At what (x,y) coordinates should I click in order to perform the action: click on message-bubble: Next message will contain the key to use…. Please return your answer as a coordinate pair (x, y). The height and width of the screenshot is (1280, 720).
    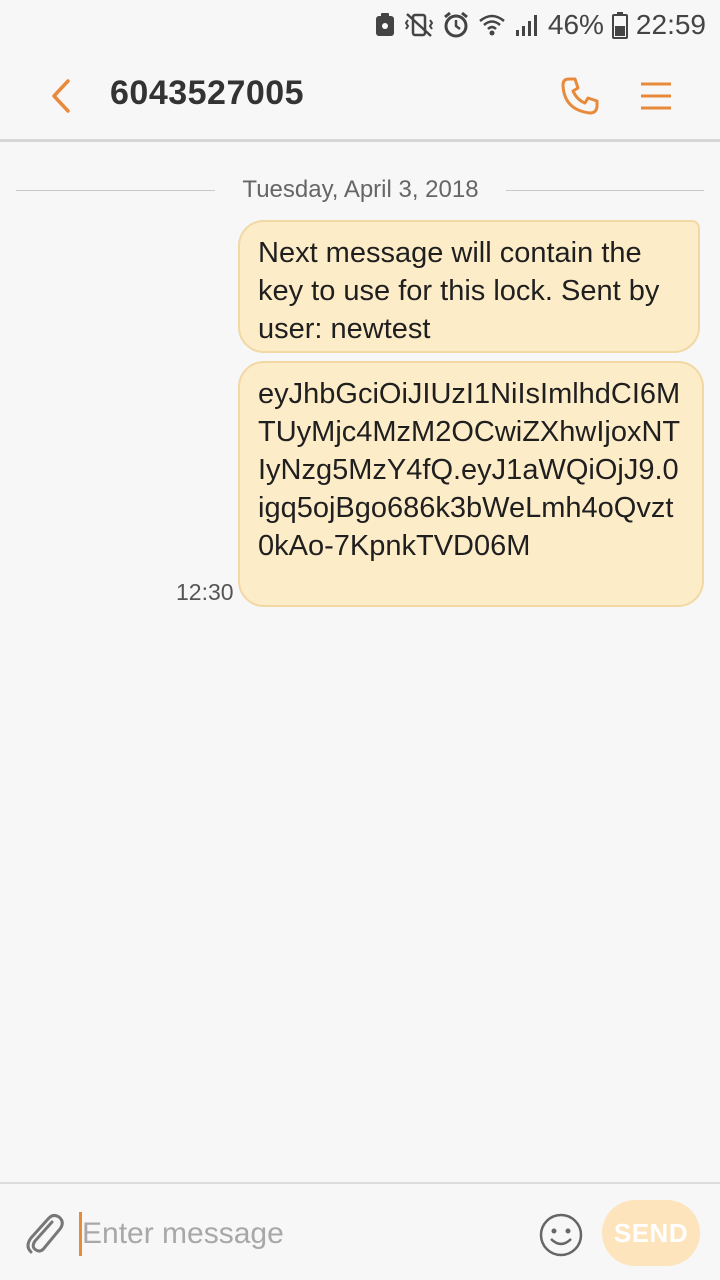
    Looking at the image, I should click on (469, 286).